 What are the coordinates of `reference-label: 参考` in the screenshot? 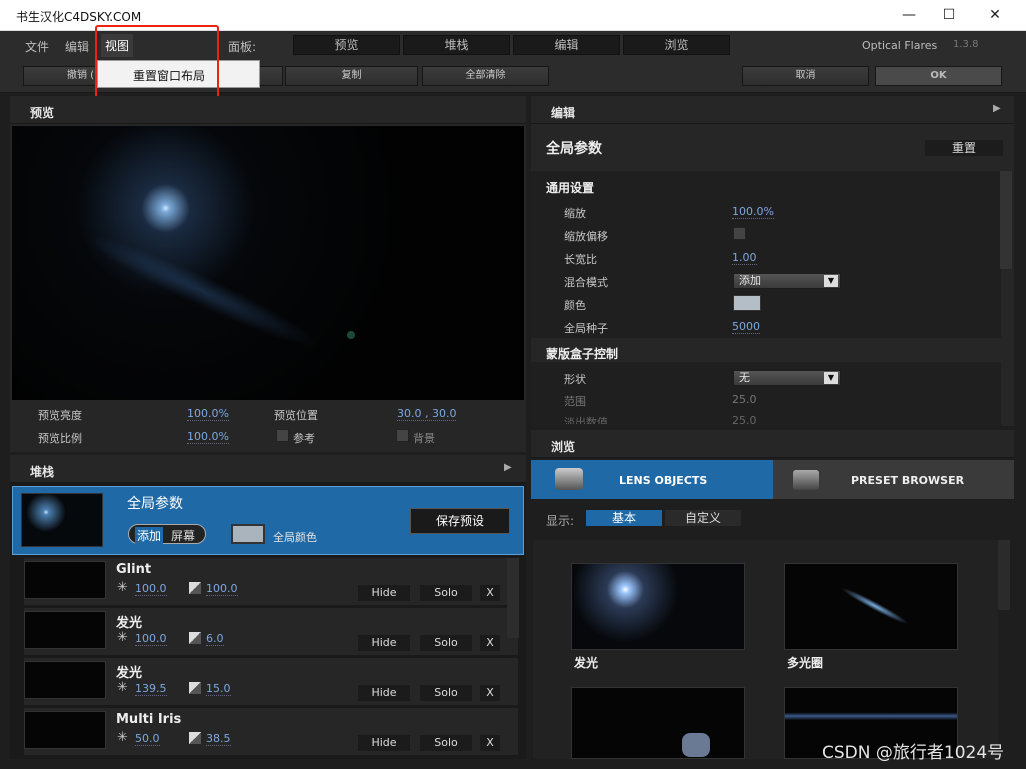 It's located at (304, 438).